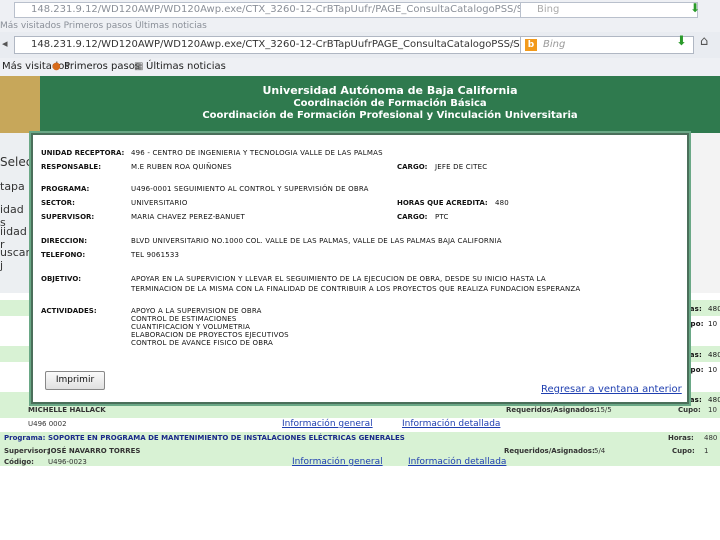 This screenshot has width=720, height=540. What do you see at coordinates (61, 279) in the screenshot?
I see `objetivo-label: OBJETIVO:` at bounding box center [61, 279].